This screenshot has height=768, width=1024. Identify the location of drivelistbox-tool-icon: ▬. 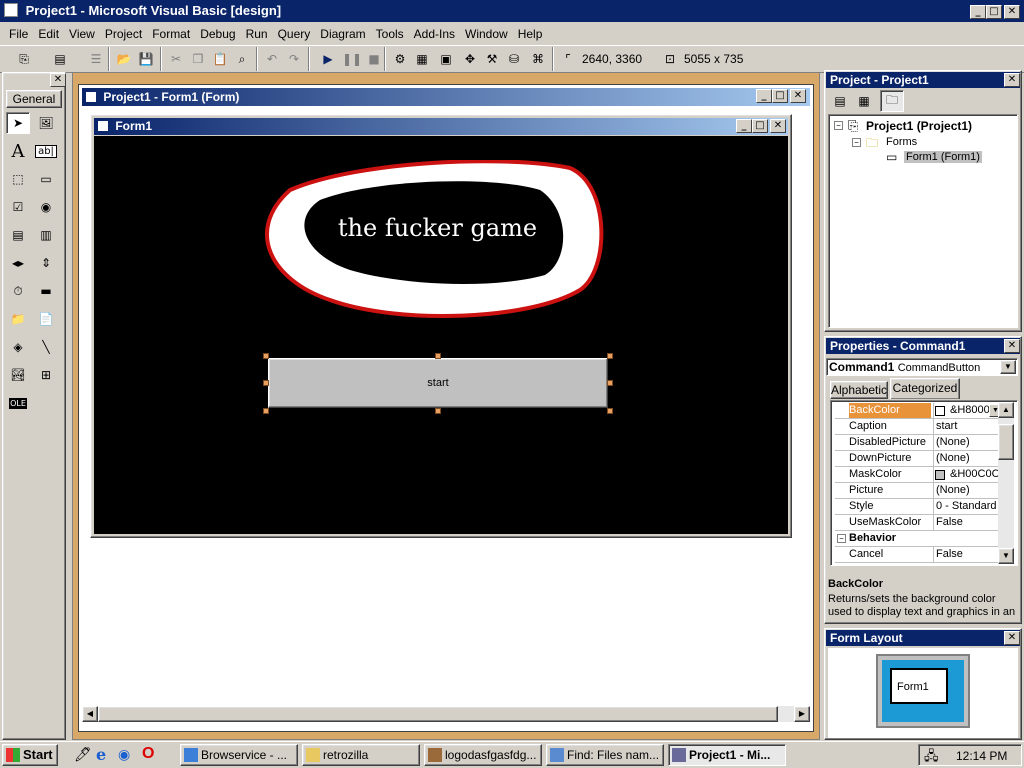
(46, 291).